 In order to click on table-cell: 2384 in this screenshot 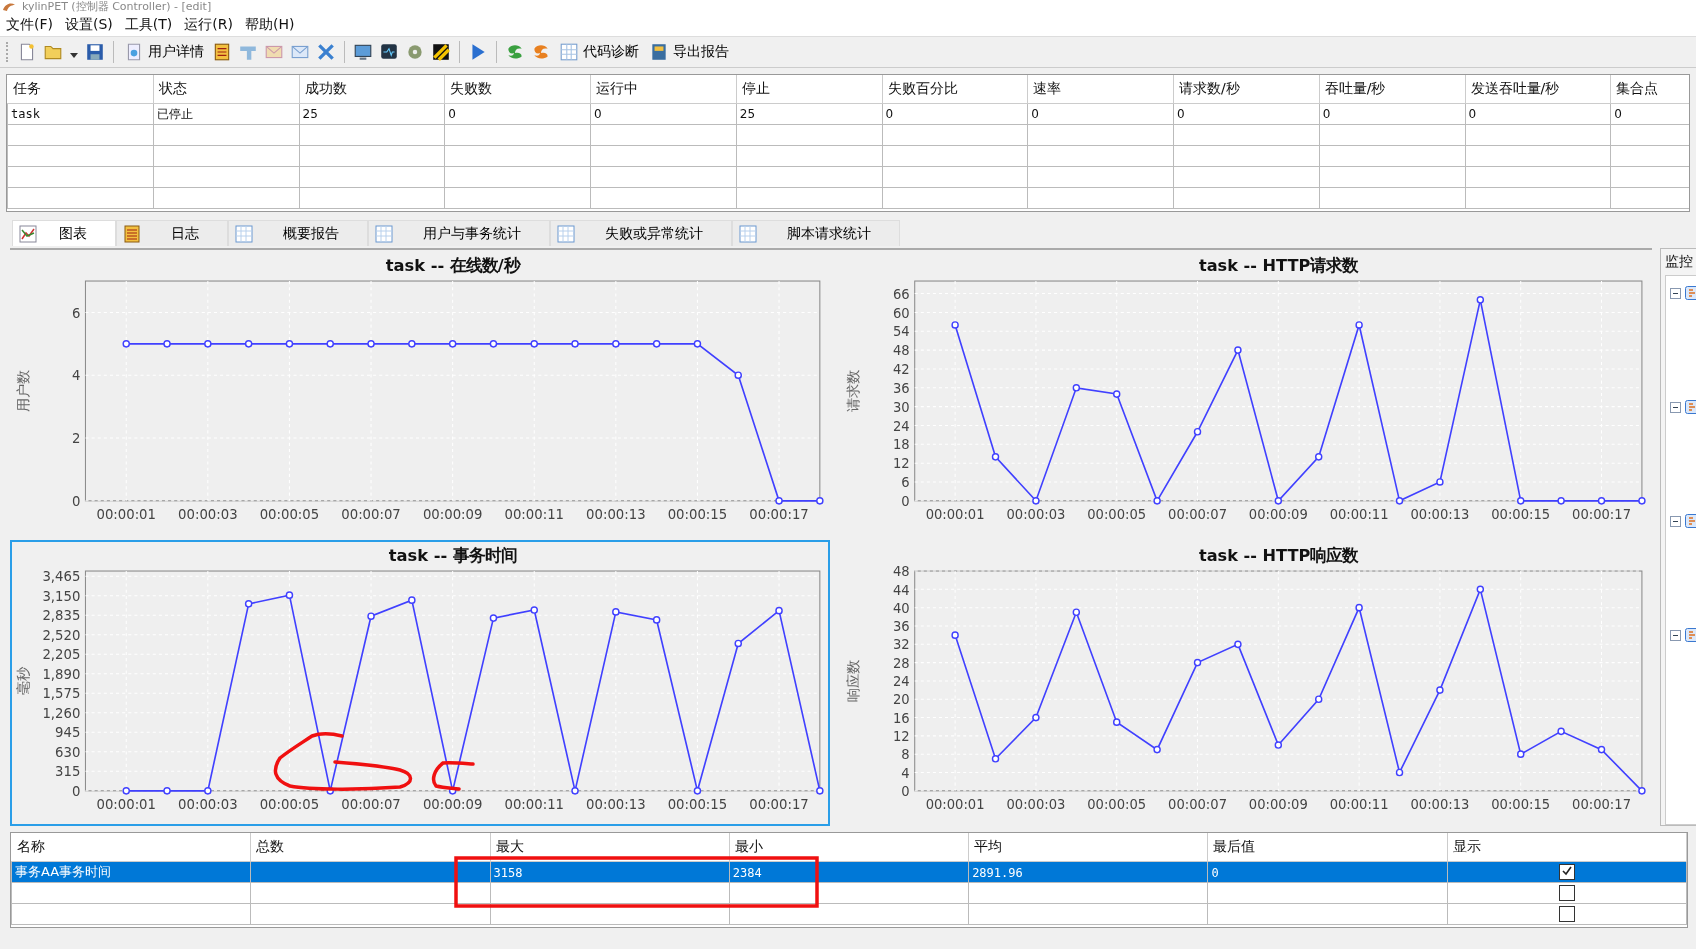, I will do `click(747, 872)`.